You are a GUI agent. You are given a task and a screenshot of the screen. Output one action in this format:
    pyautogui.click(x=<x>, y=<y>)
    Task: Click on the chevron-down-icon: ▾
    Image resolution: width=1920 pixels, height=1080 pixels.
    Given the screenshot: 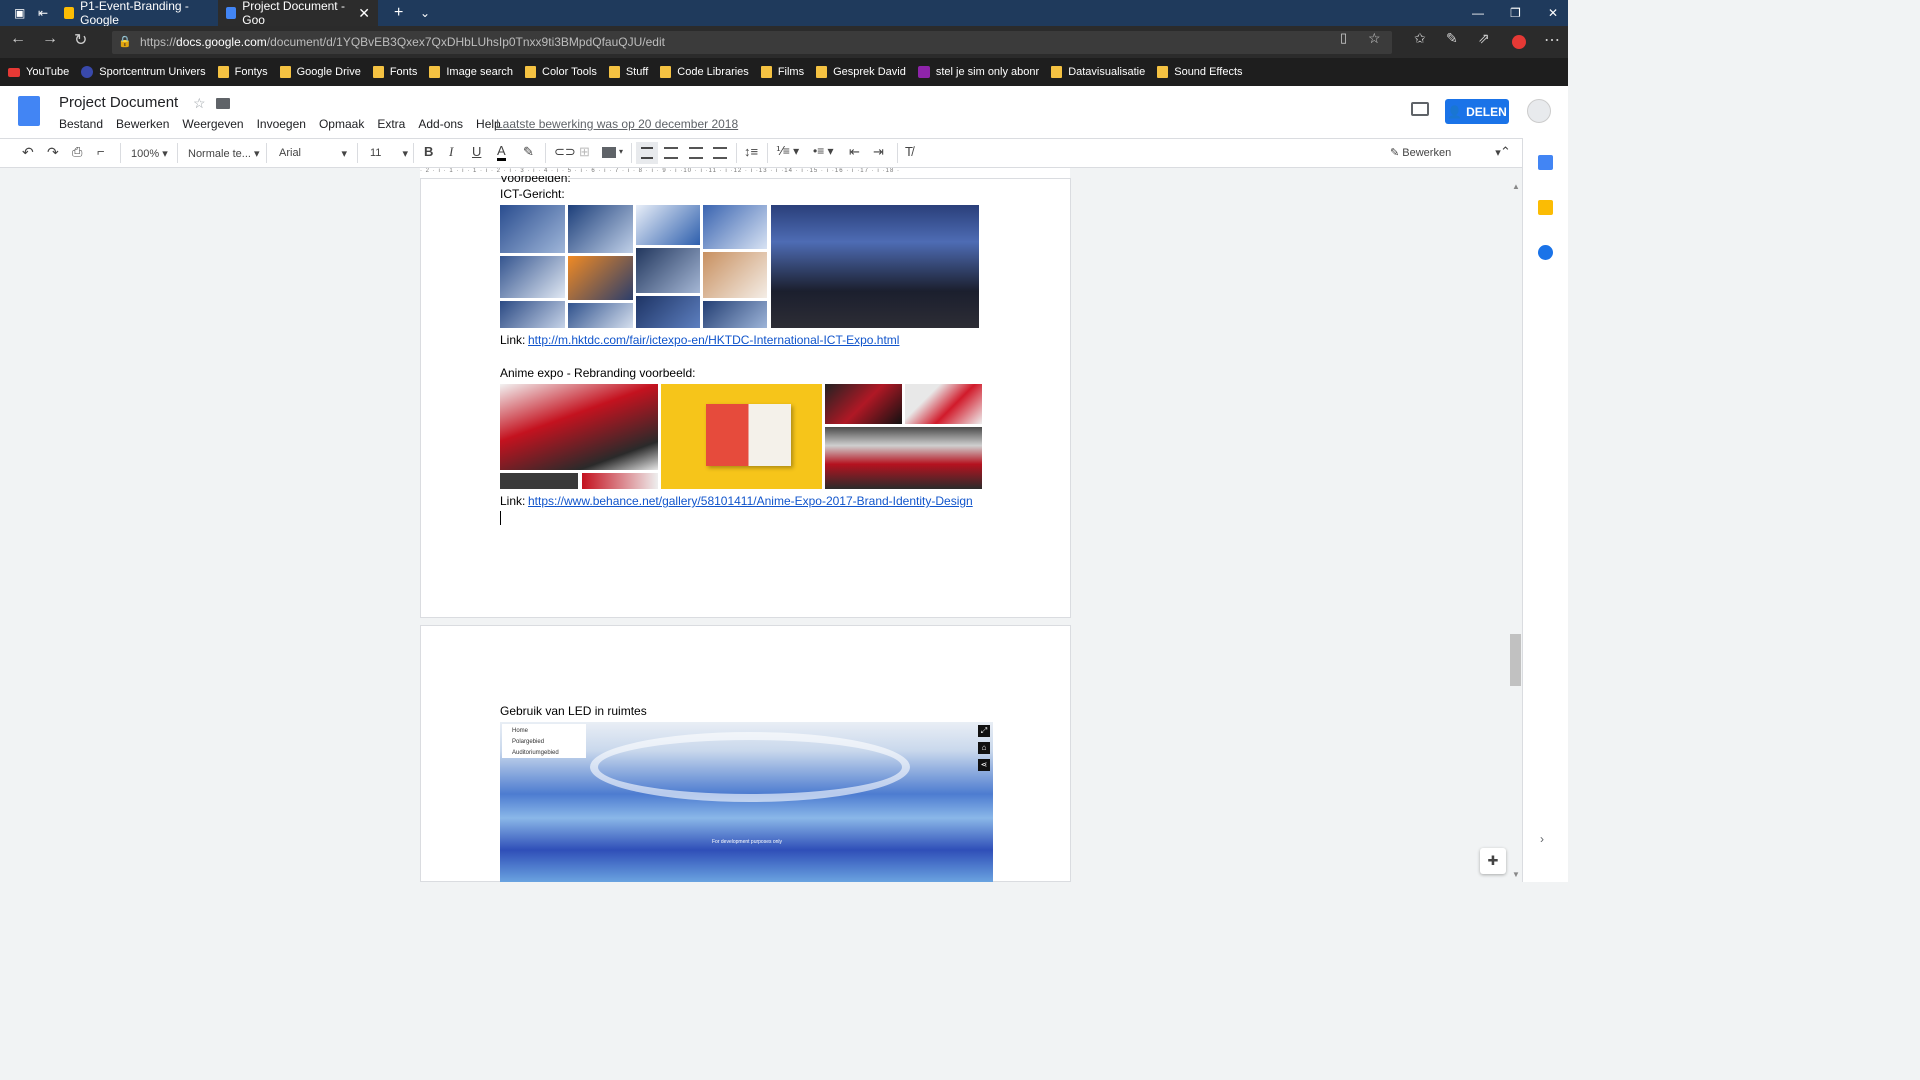 What is the action you would take?
    pyautogui.click(x=621, y=151)
    